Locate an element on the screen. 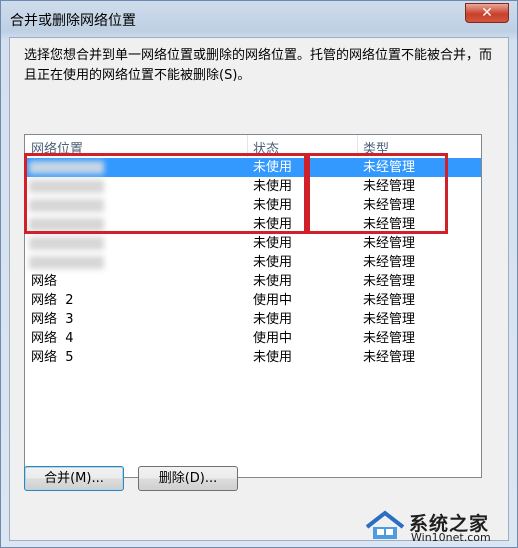 Image resolution: width=518 pixels, height=548 pixels. table-row: 网络 未使用 未经管理 is located at coordinates (253, 281).